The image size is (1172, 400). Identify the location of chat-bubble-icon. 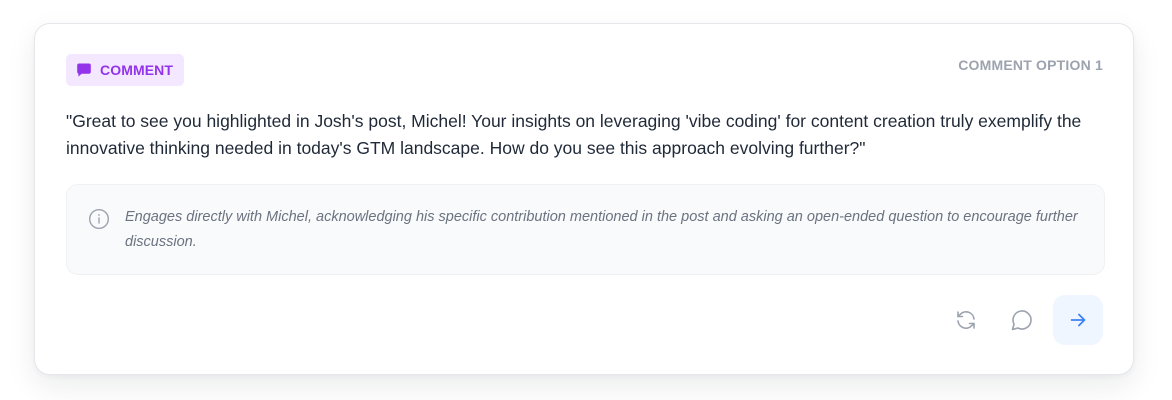
(1022, 320).